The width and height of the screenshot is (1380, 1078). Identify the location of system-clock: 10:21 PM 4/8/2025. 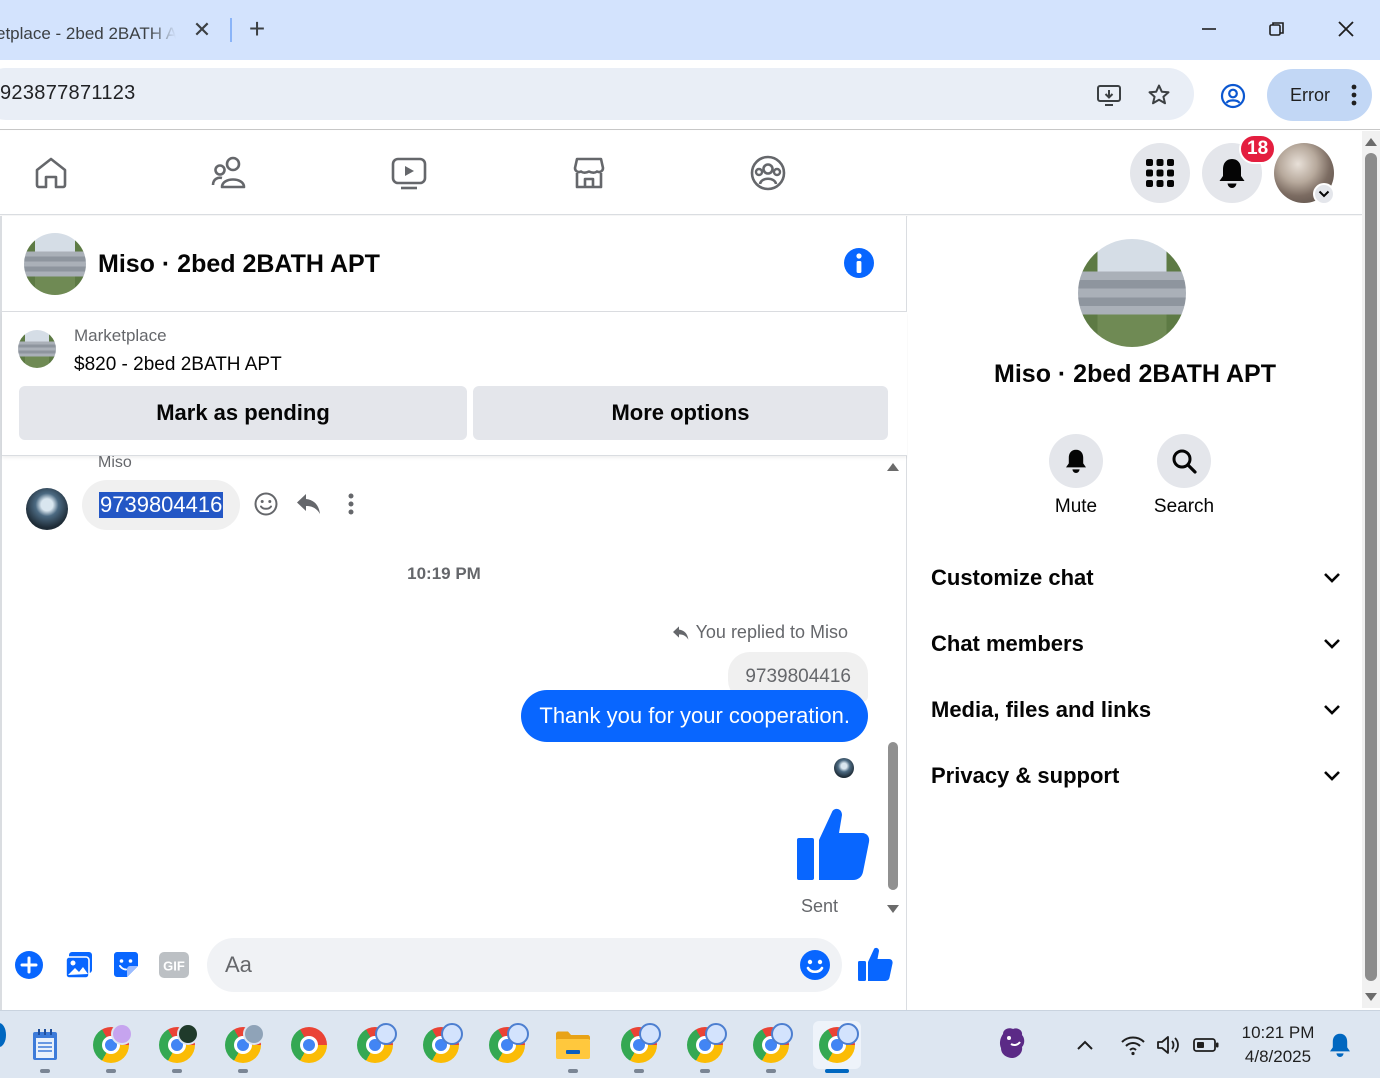
(1278, 1045).